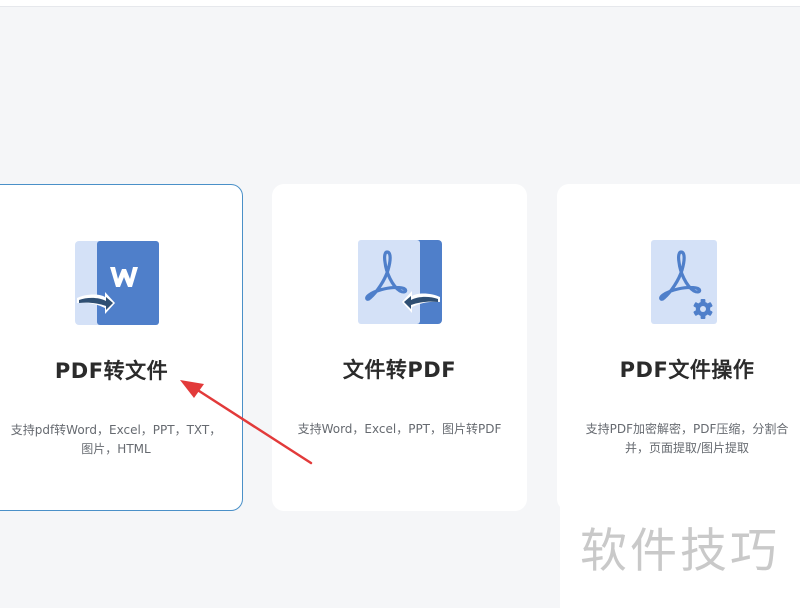 The width and height of the screenshot is (800, 608). I want to click on card-title: PDF转文件, so click(111, 371).